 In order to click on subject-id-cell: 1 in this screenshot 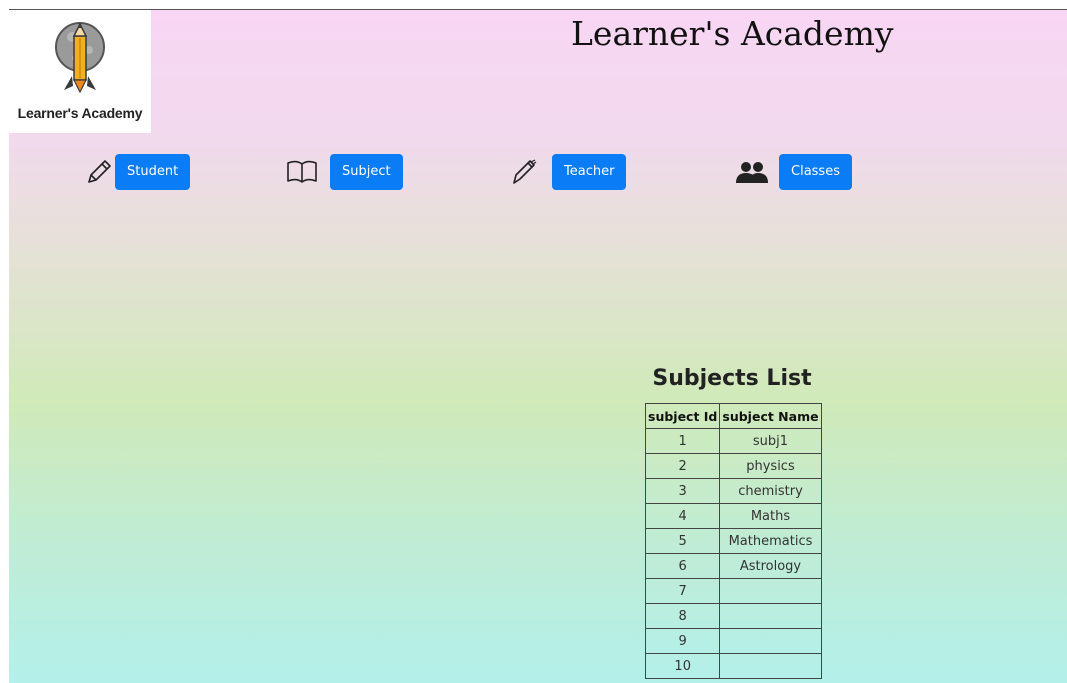, I will do `click(682, 441)`.